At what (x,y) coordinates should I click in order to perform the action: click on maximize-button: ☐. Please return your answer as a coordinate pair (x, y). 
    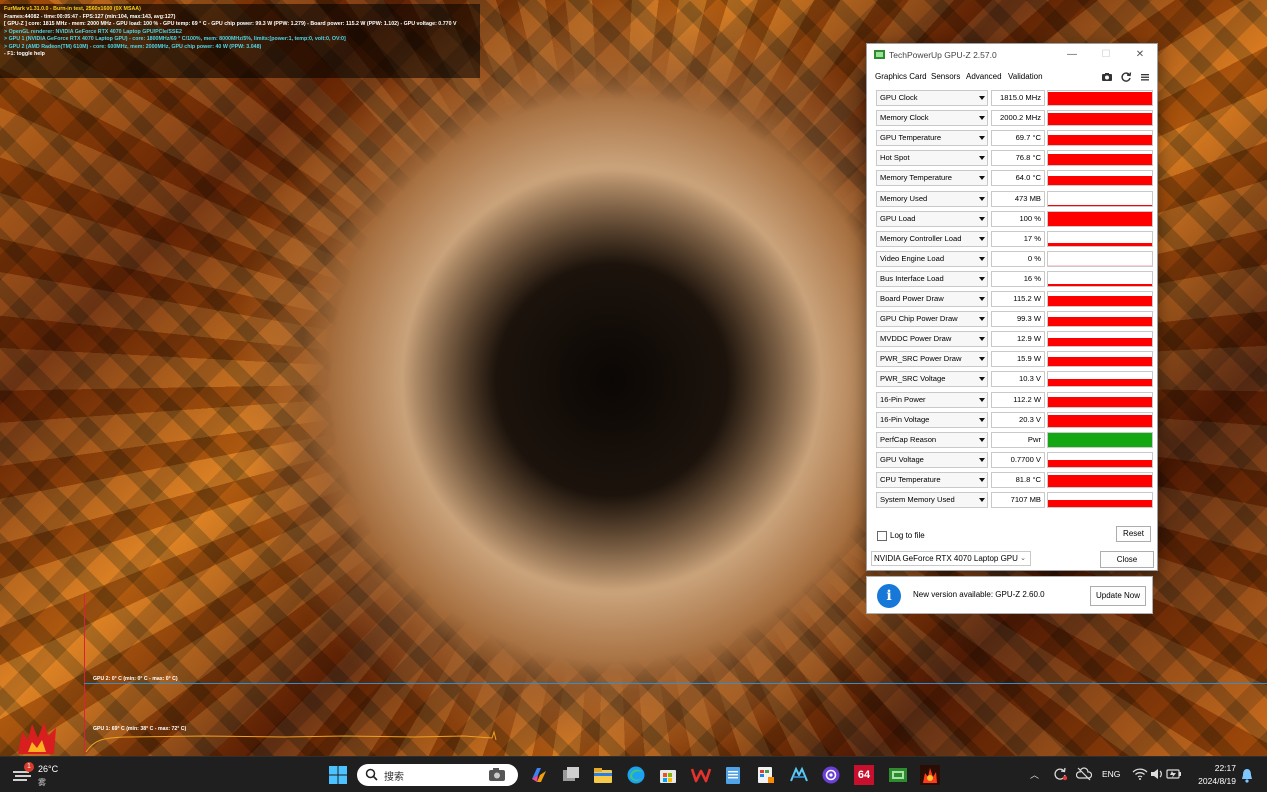
    Looking at the image, I should click on (1106, 55).